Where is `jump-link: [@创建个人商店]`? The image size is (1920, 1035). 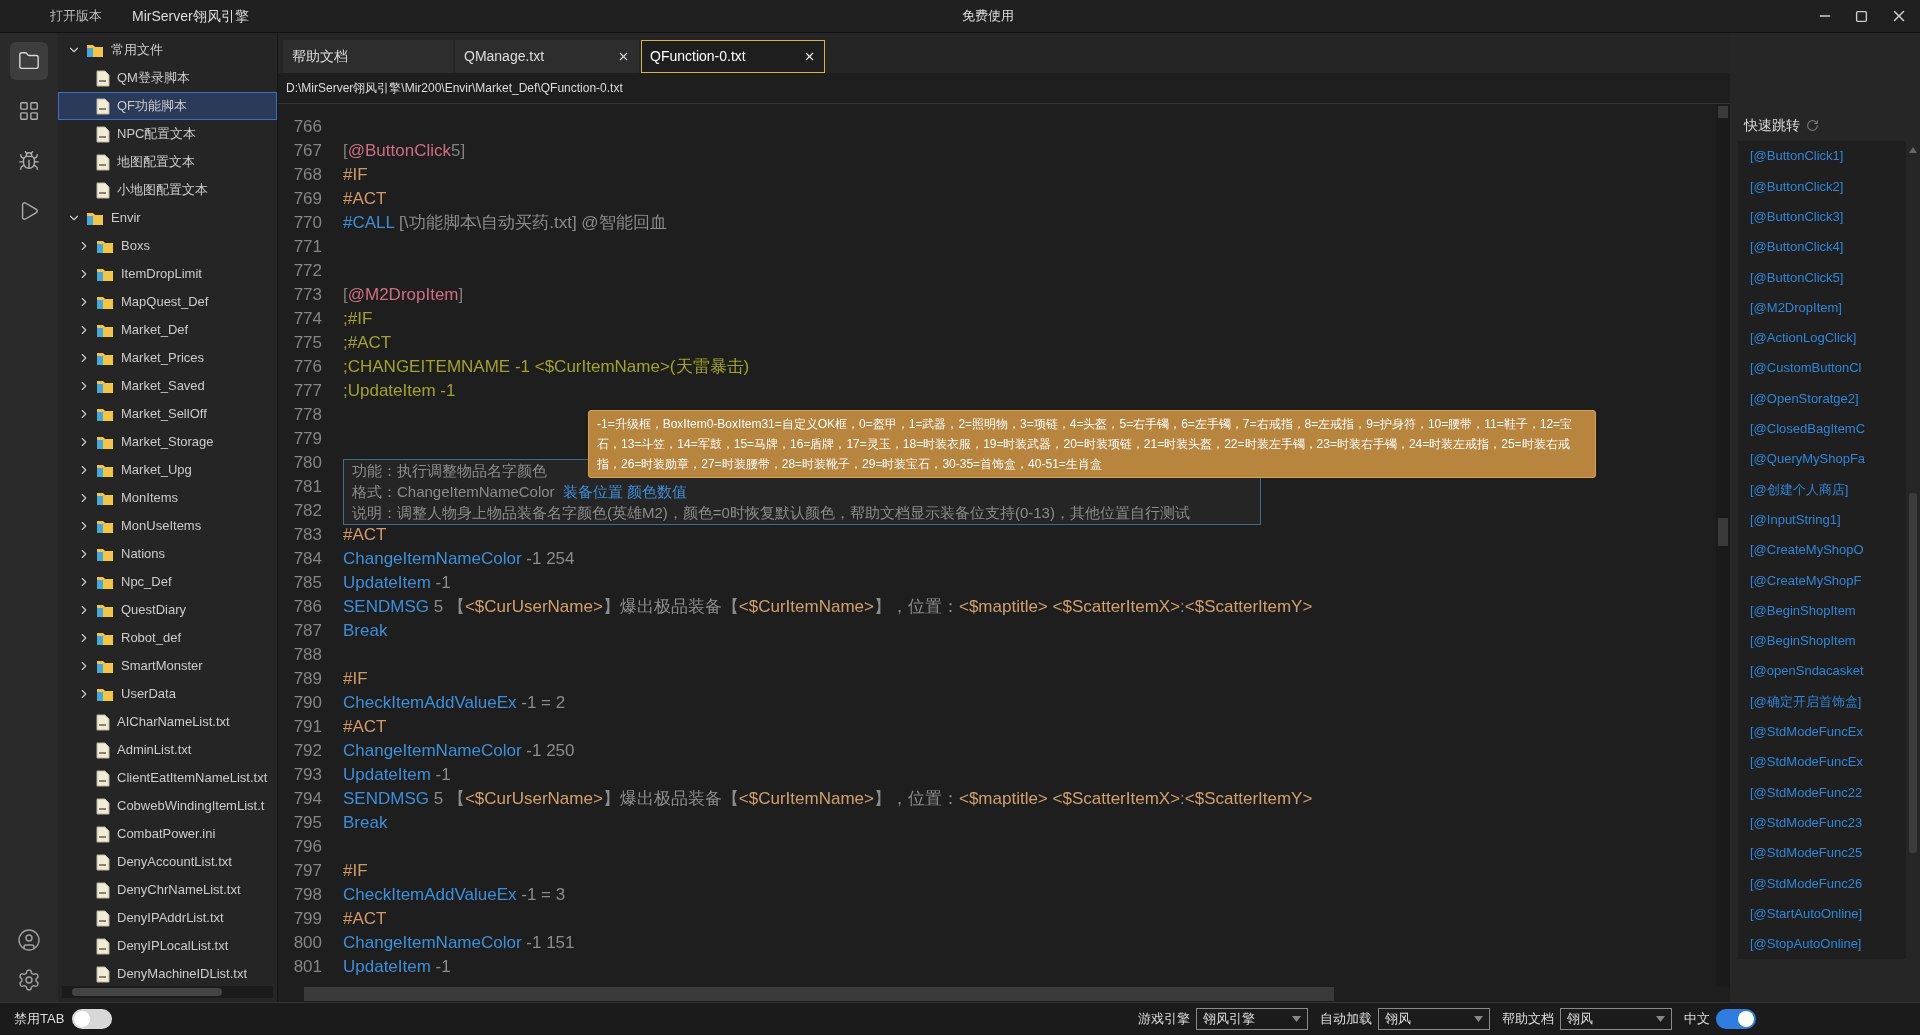 jump-link: [@创建个人商店] is located at coordinates (1799, 489).